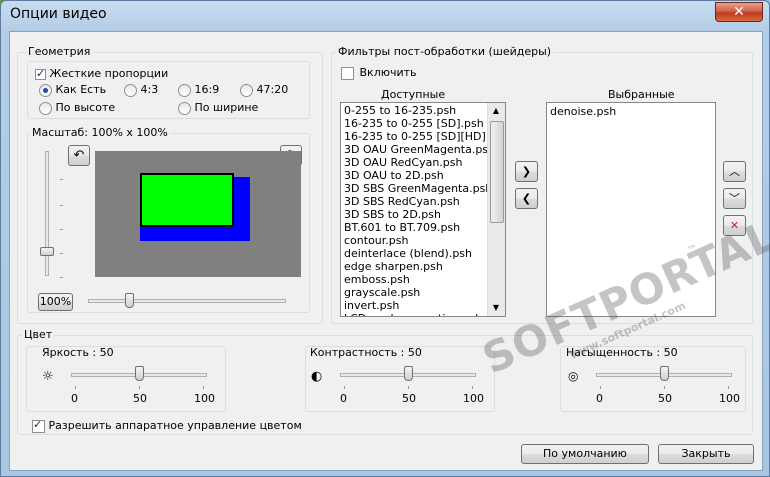 This screenshot has height=477, width=770. What do you see at coordinates (408, 373) in the screenshot?
I see `contrast-thumb` at bounding box center [408, 373].